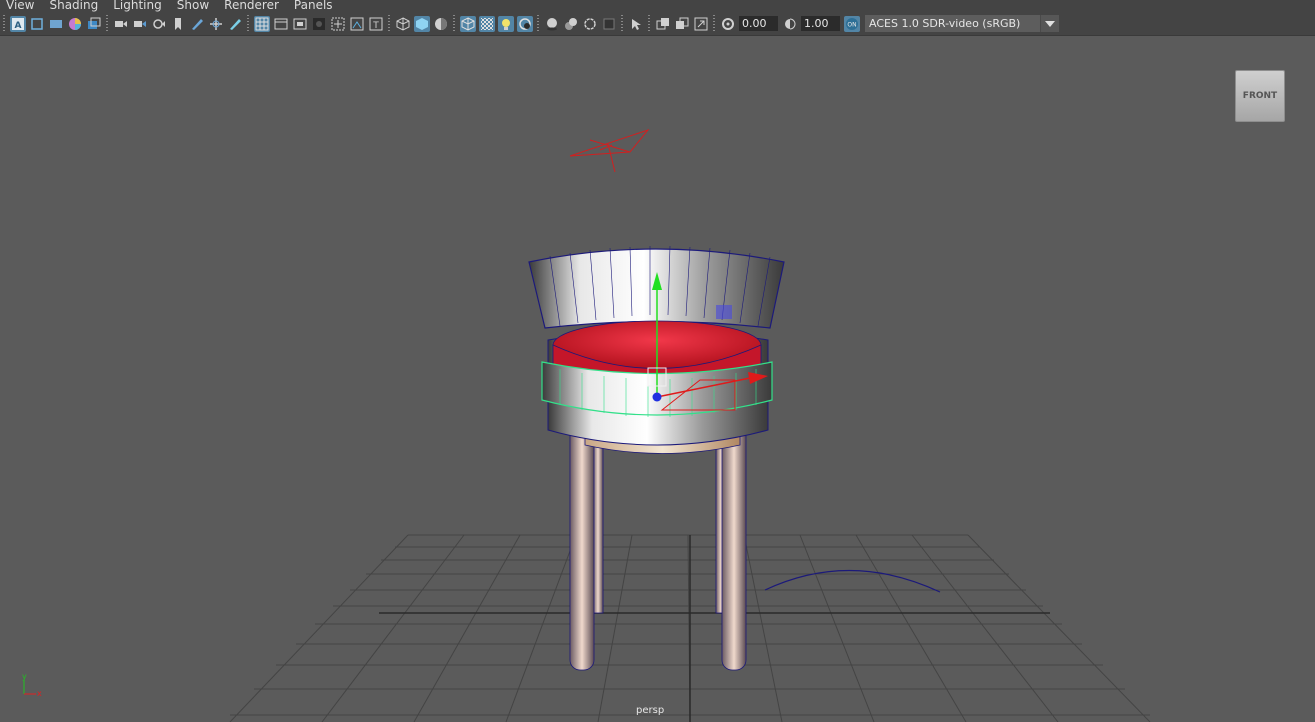 Image resolution: width=1315 pixels, height=722 pixels. I want to click on transform-icon, so click(216, 24).